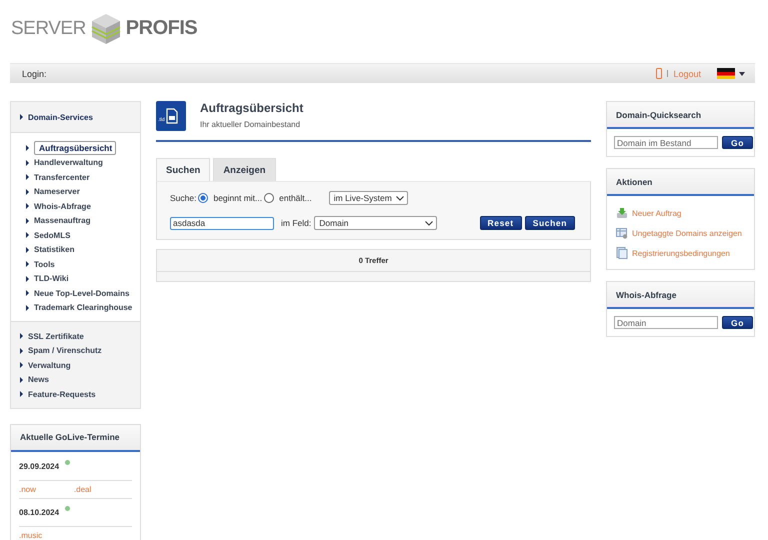 Image resolution: width=768 pixels, height=540 pixels. Describe the element at coordinates (57, 191) in the screenshot. I see `sidebar-link: Nameserver` at that location.